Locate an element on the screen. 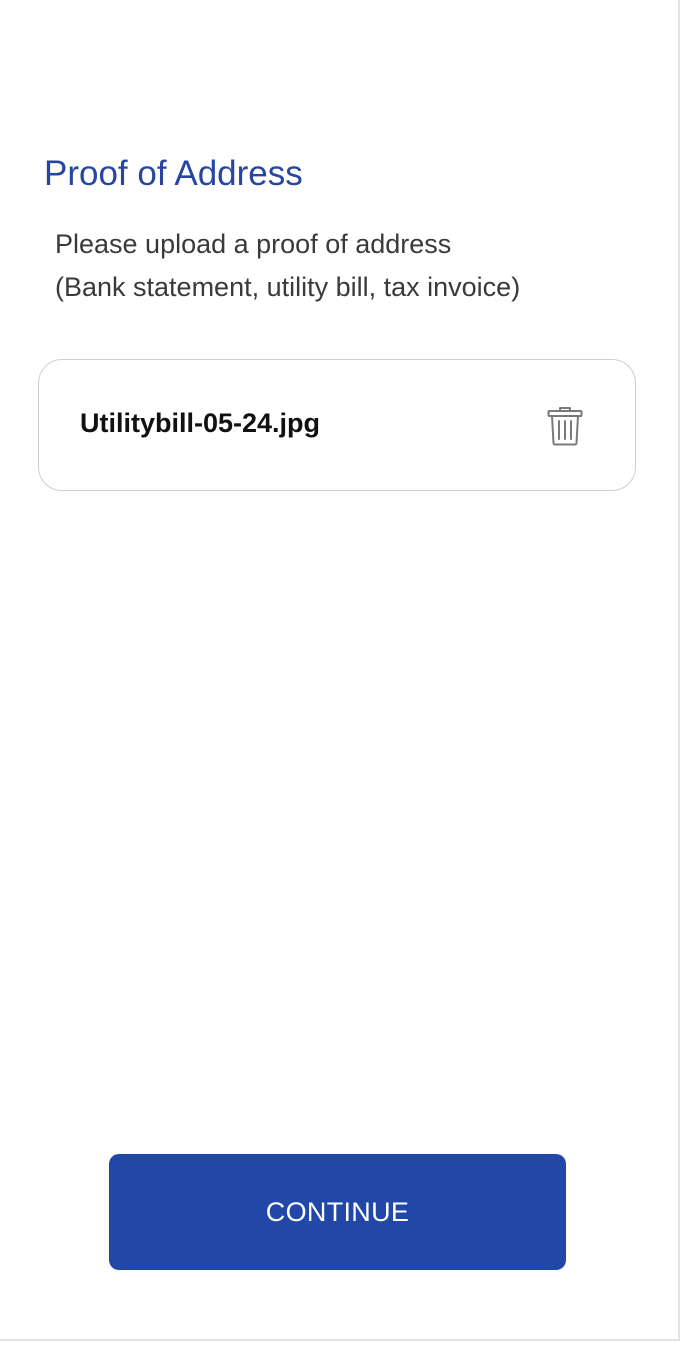 This screenshot has height=1348, width=686. page-title: Proof of Address is located at coordinates (173, 173).